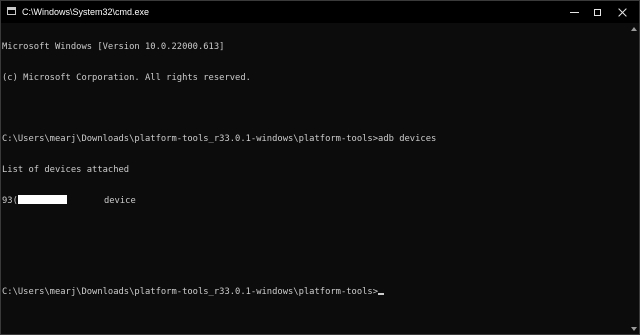 The width and height of the screenshot is (640, 335). I want to click on redacted-serial, so click(42, 200).